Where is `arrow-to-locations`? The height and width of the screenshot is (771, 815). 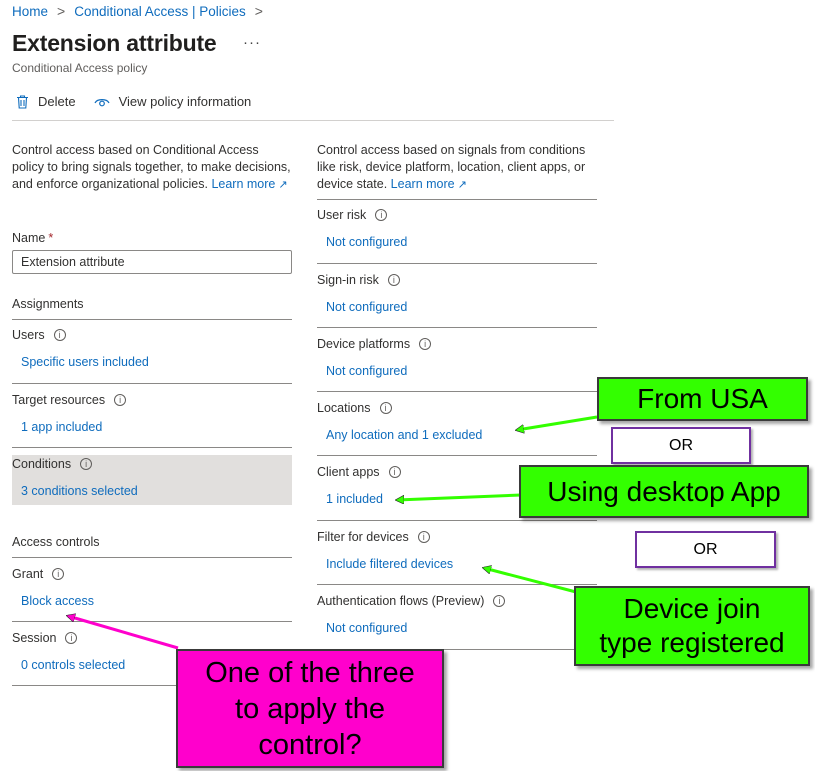 arrow-to-locations is located at coordinates (557, 422).